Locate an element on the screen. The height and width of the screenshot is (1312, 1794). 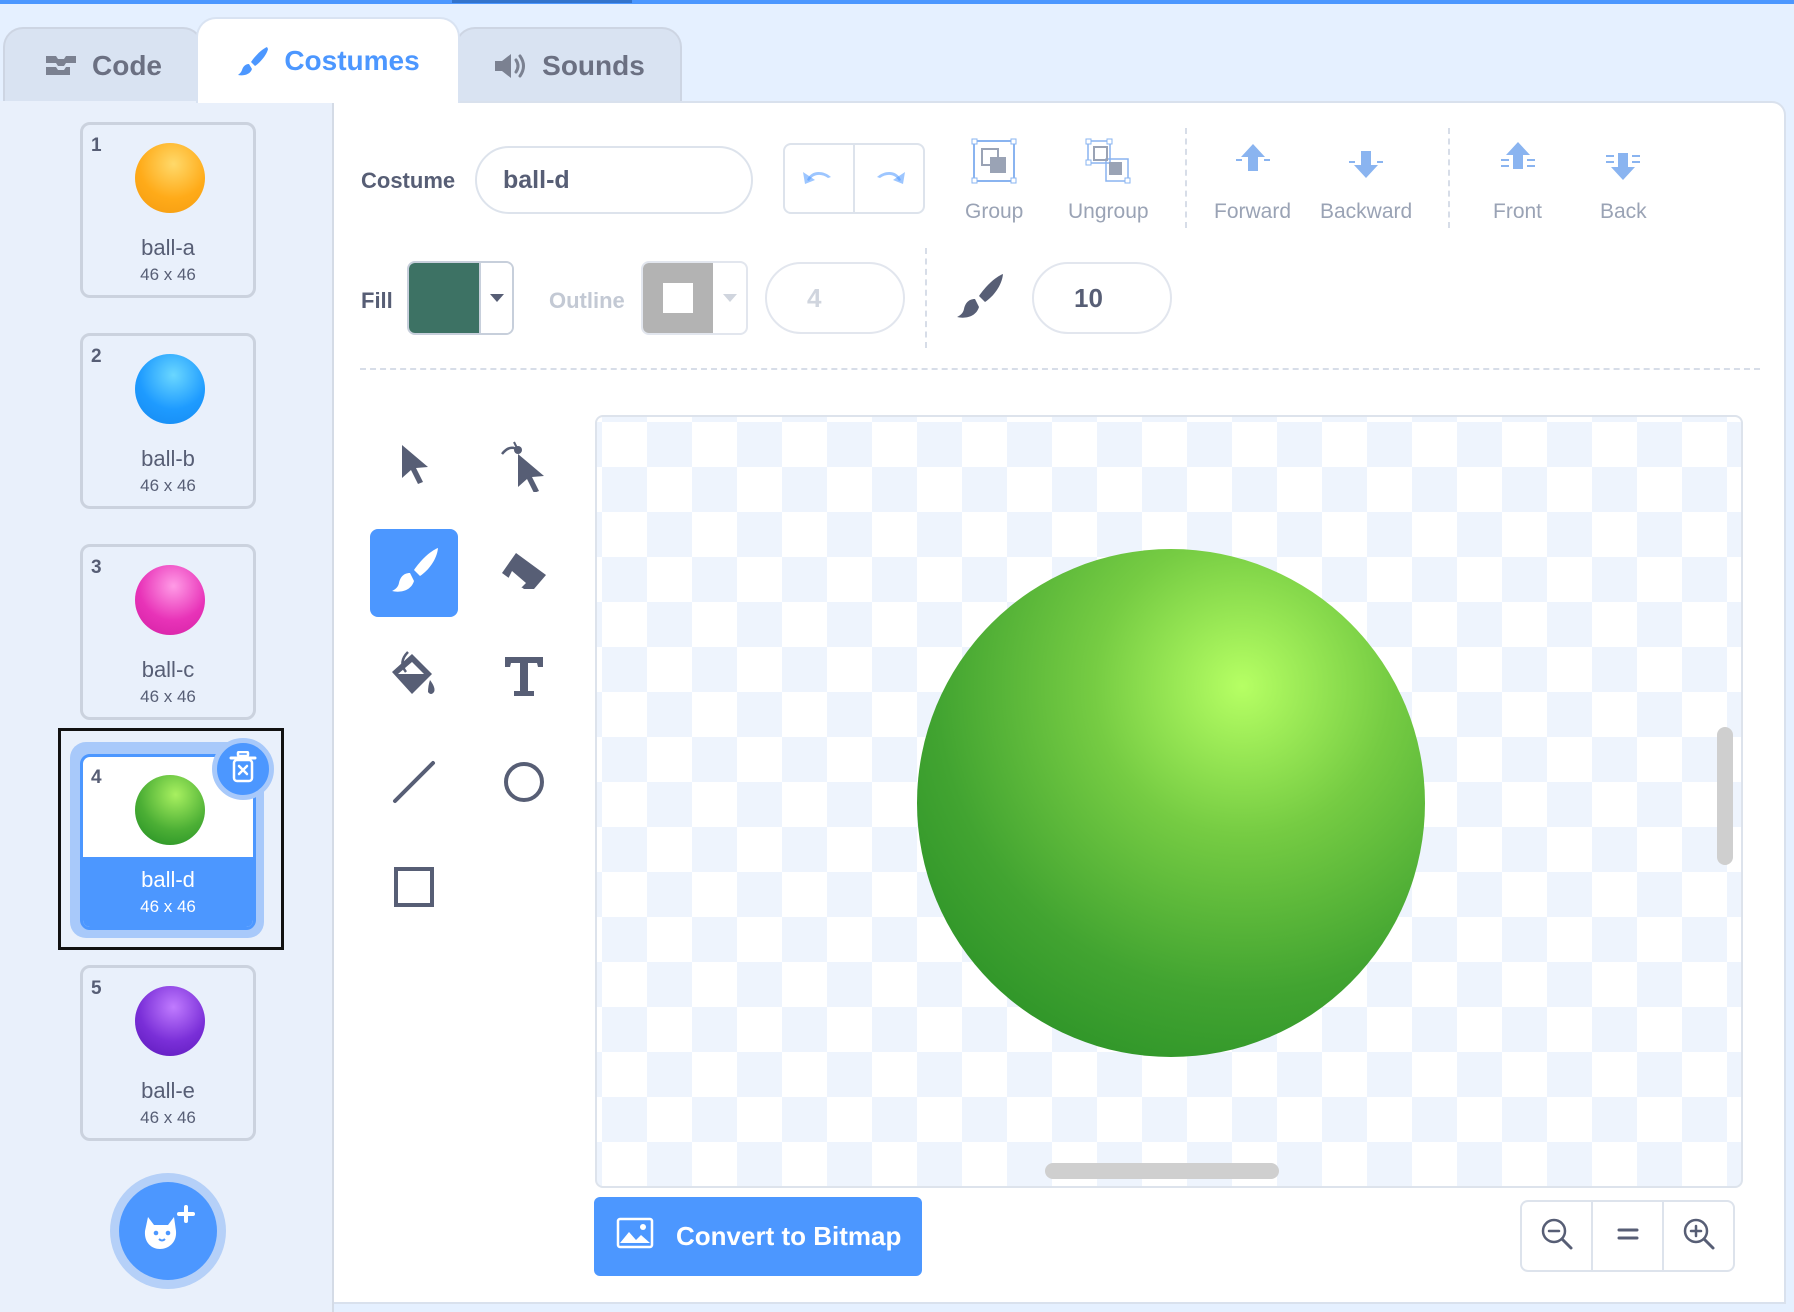
undo-button is located at coordinates (819, 178).